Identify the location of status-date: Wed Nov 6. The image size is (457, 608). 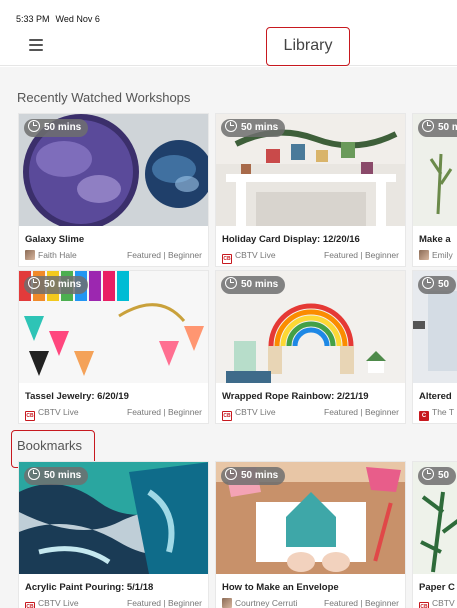
(77, 19).